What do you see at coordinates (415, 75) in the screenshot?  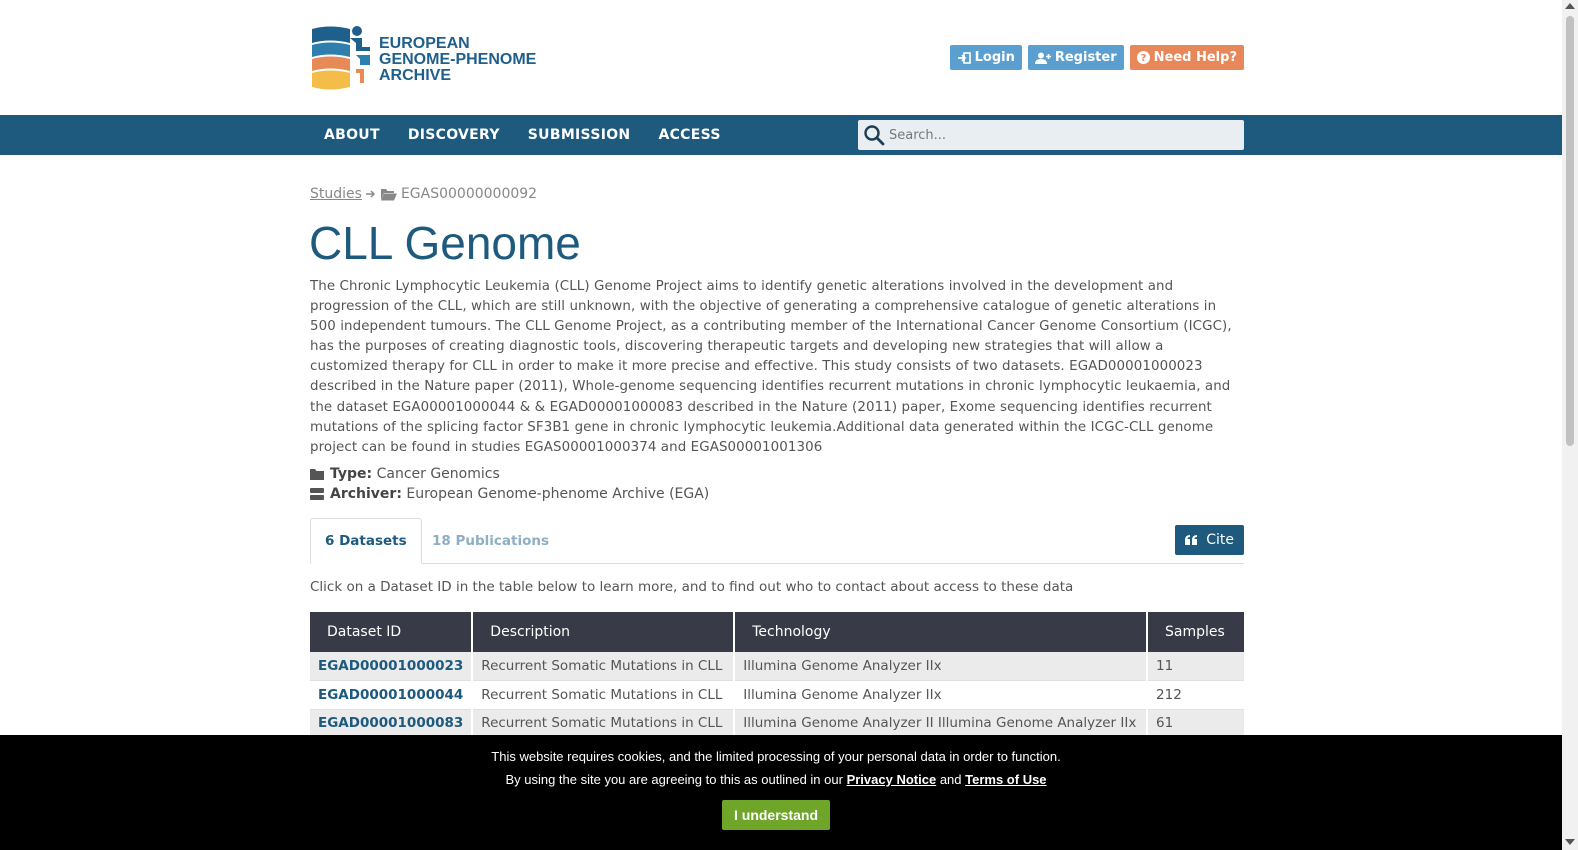 I see `logo-line-3: ARCHIVE` at bounding box center [415, 75].